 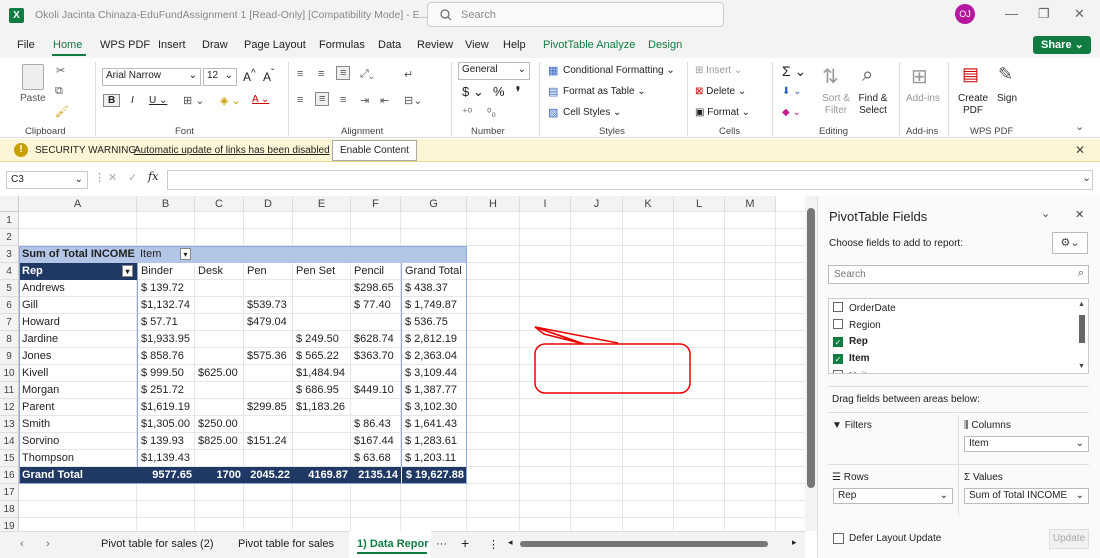 I want to click on conditional-formatting-icon: ▦, so click(x=553, y=70).